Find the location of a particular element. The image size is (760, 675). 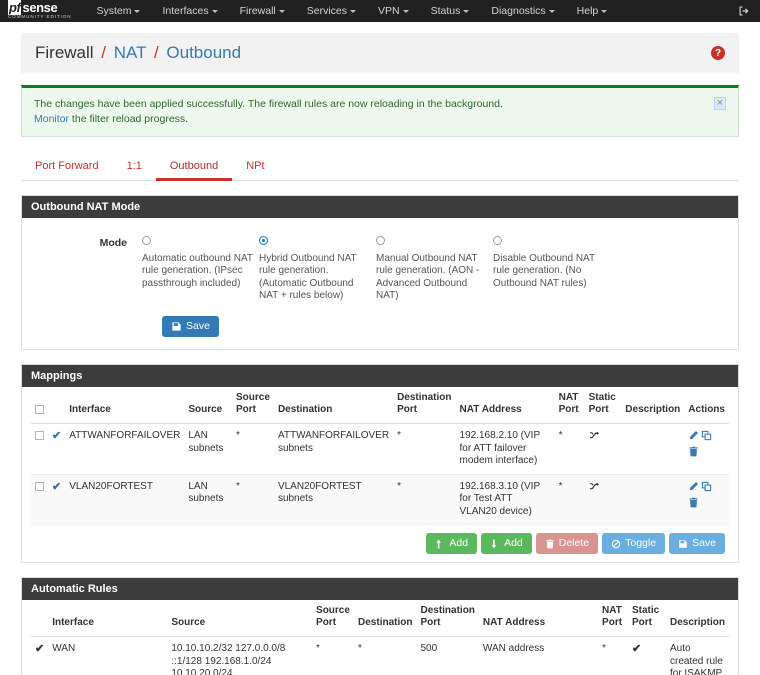

tab-1-1: 1:1 is located at coordinates (134, 167).